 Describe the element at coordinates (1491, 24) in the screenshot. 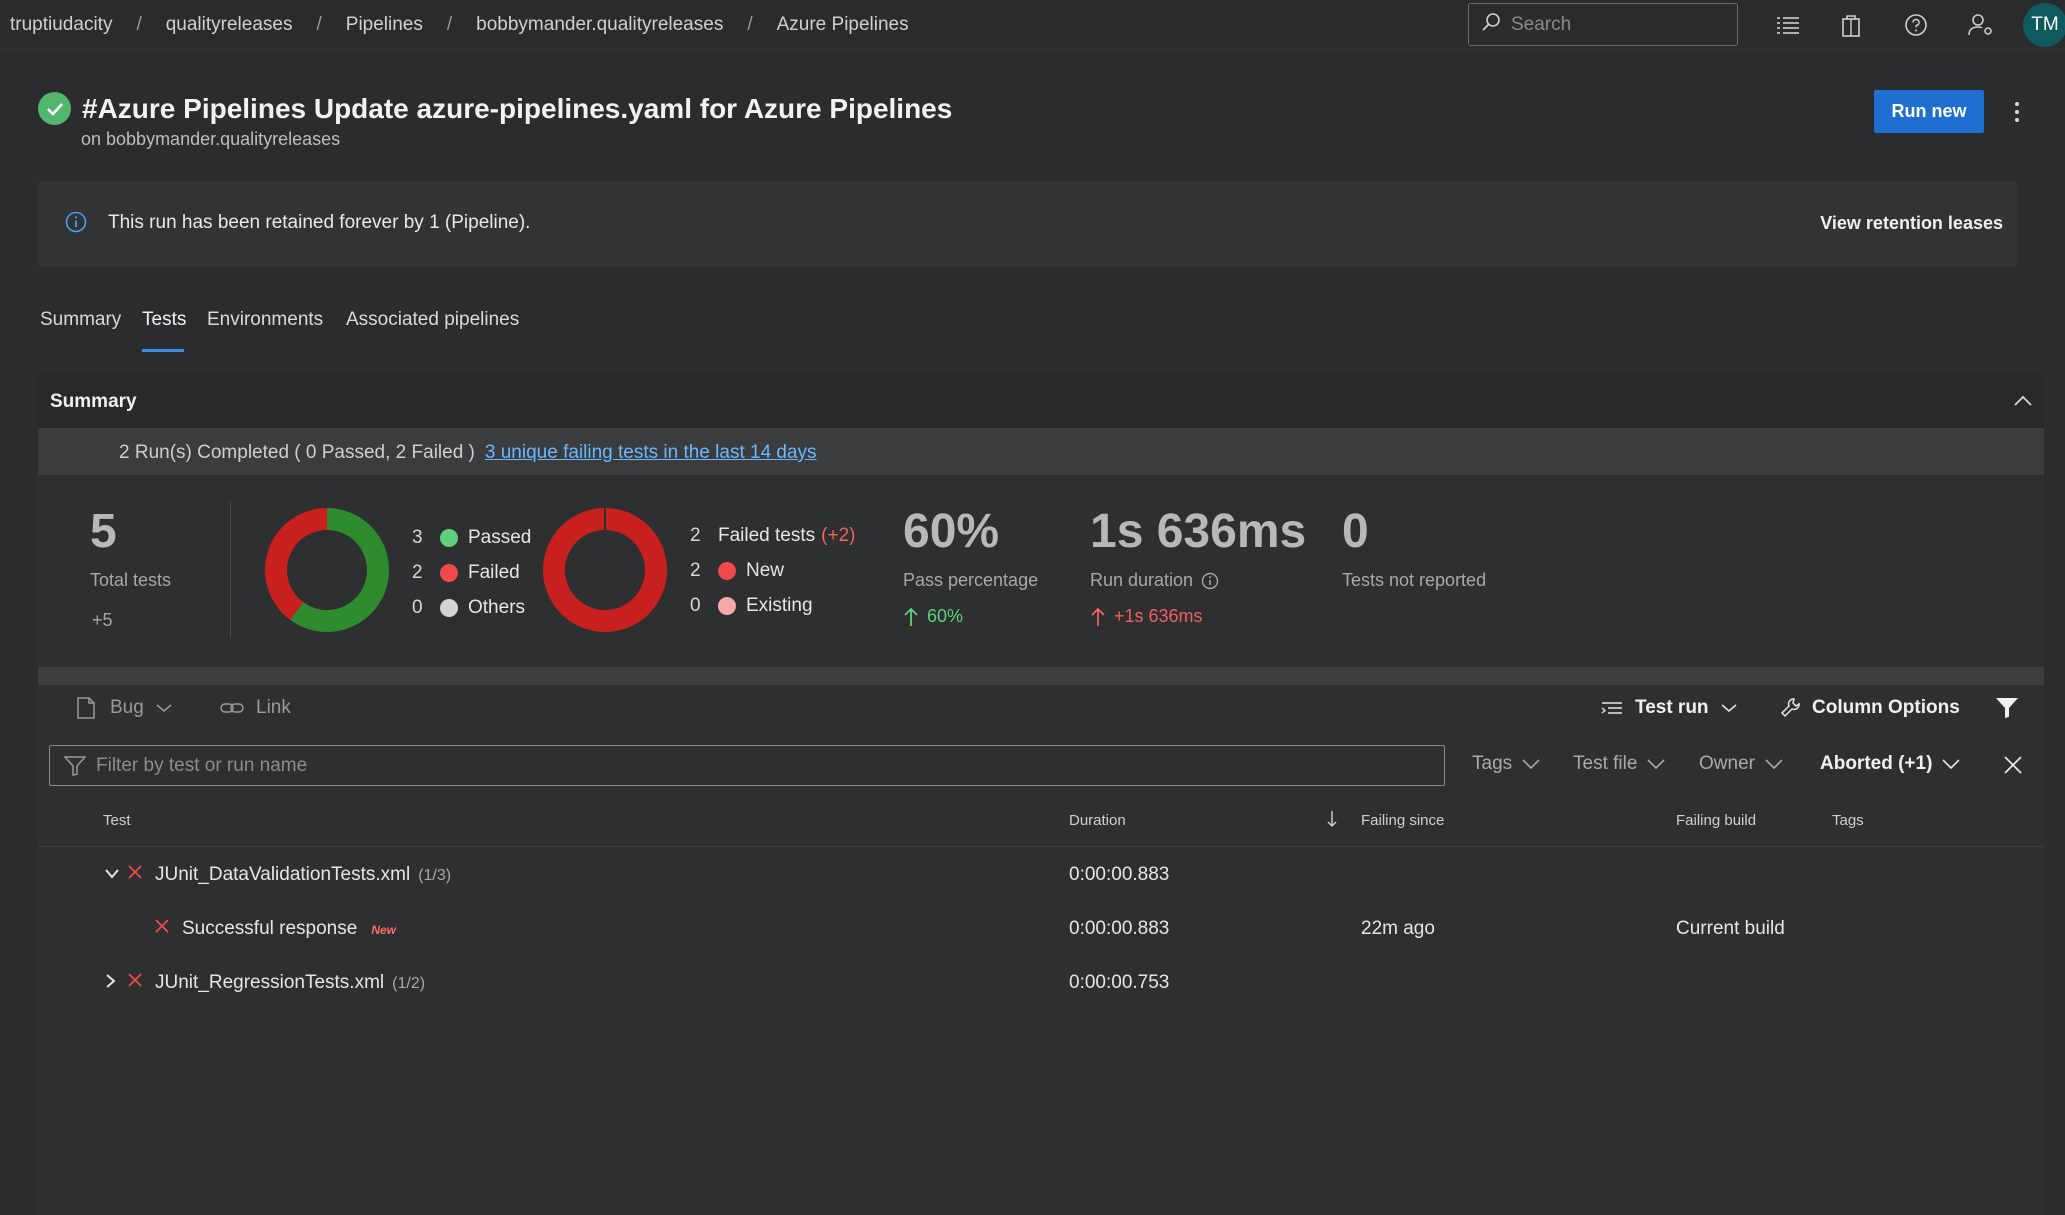

I see `search-icon` at that location.